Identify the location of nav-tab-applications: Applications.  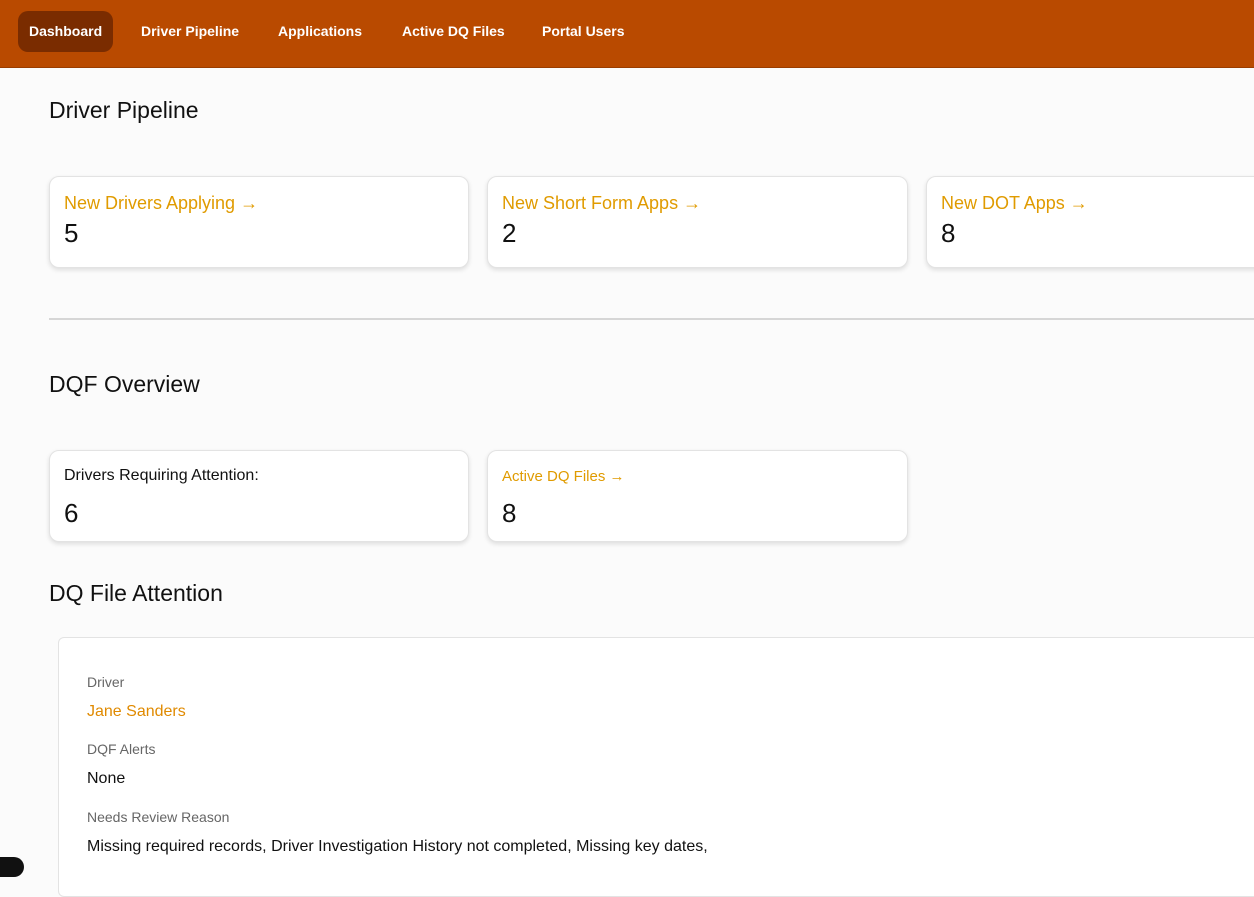
(320, 31).